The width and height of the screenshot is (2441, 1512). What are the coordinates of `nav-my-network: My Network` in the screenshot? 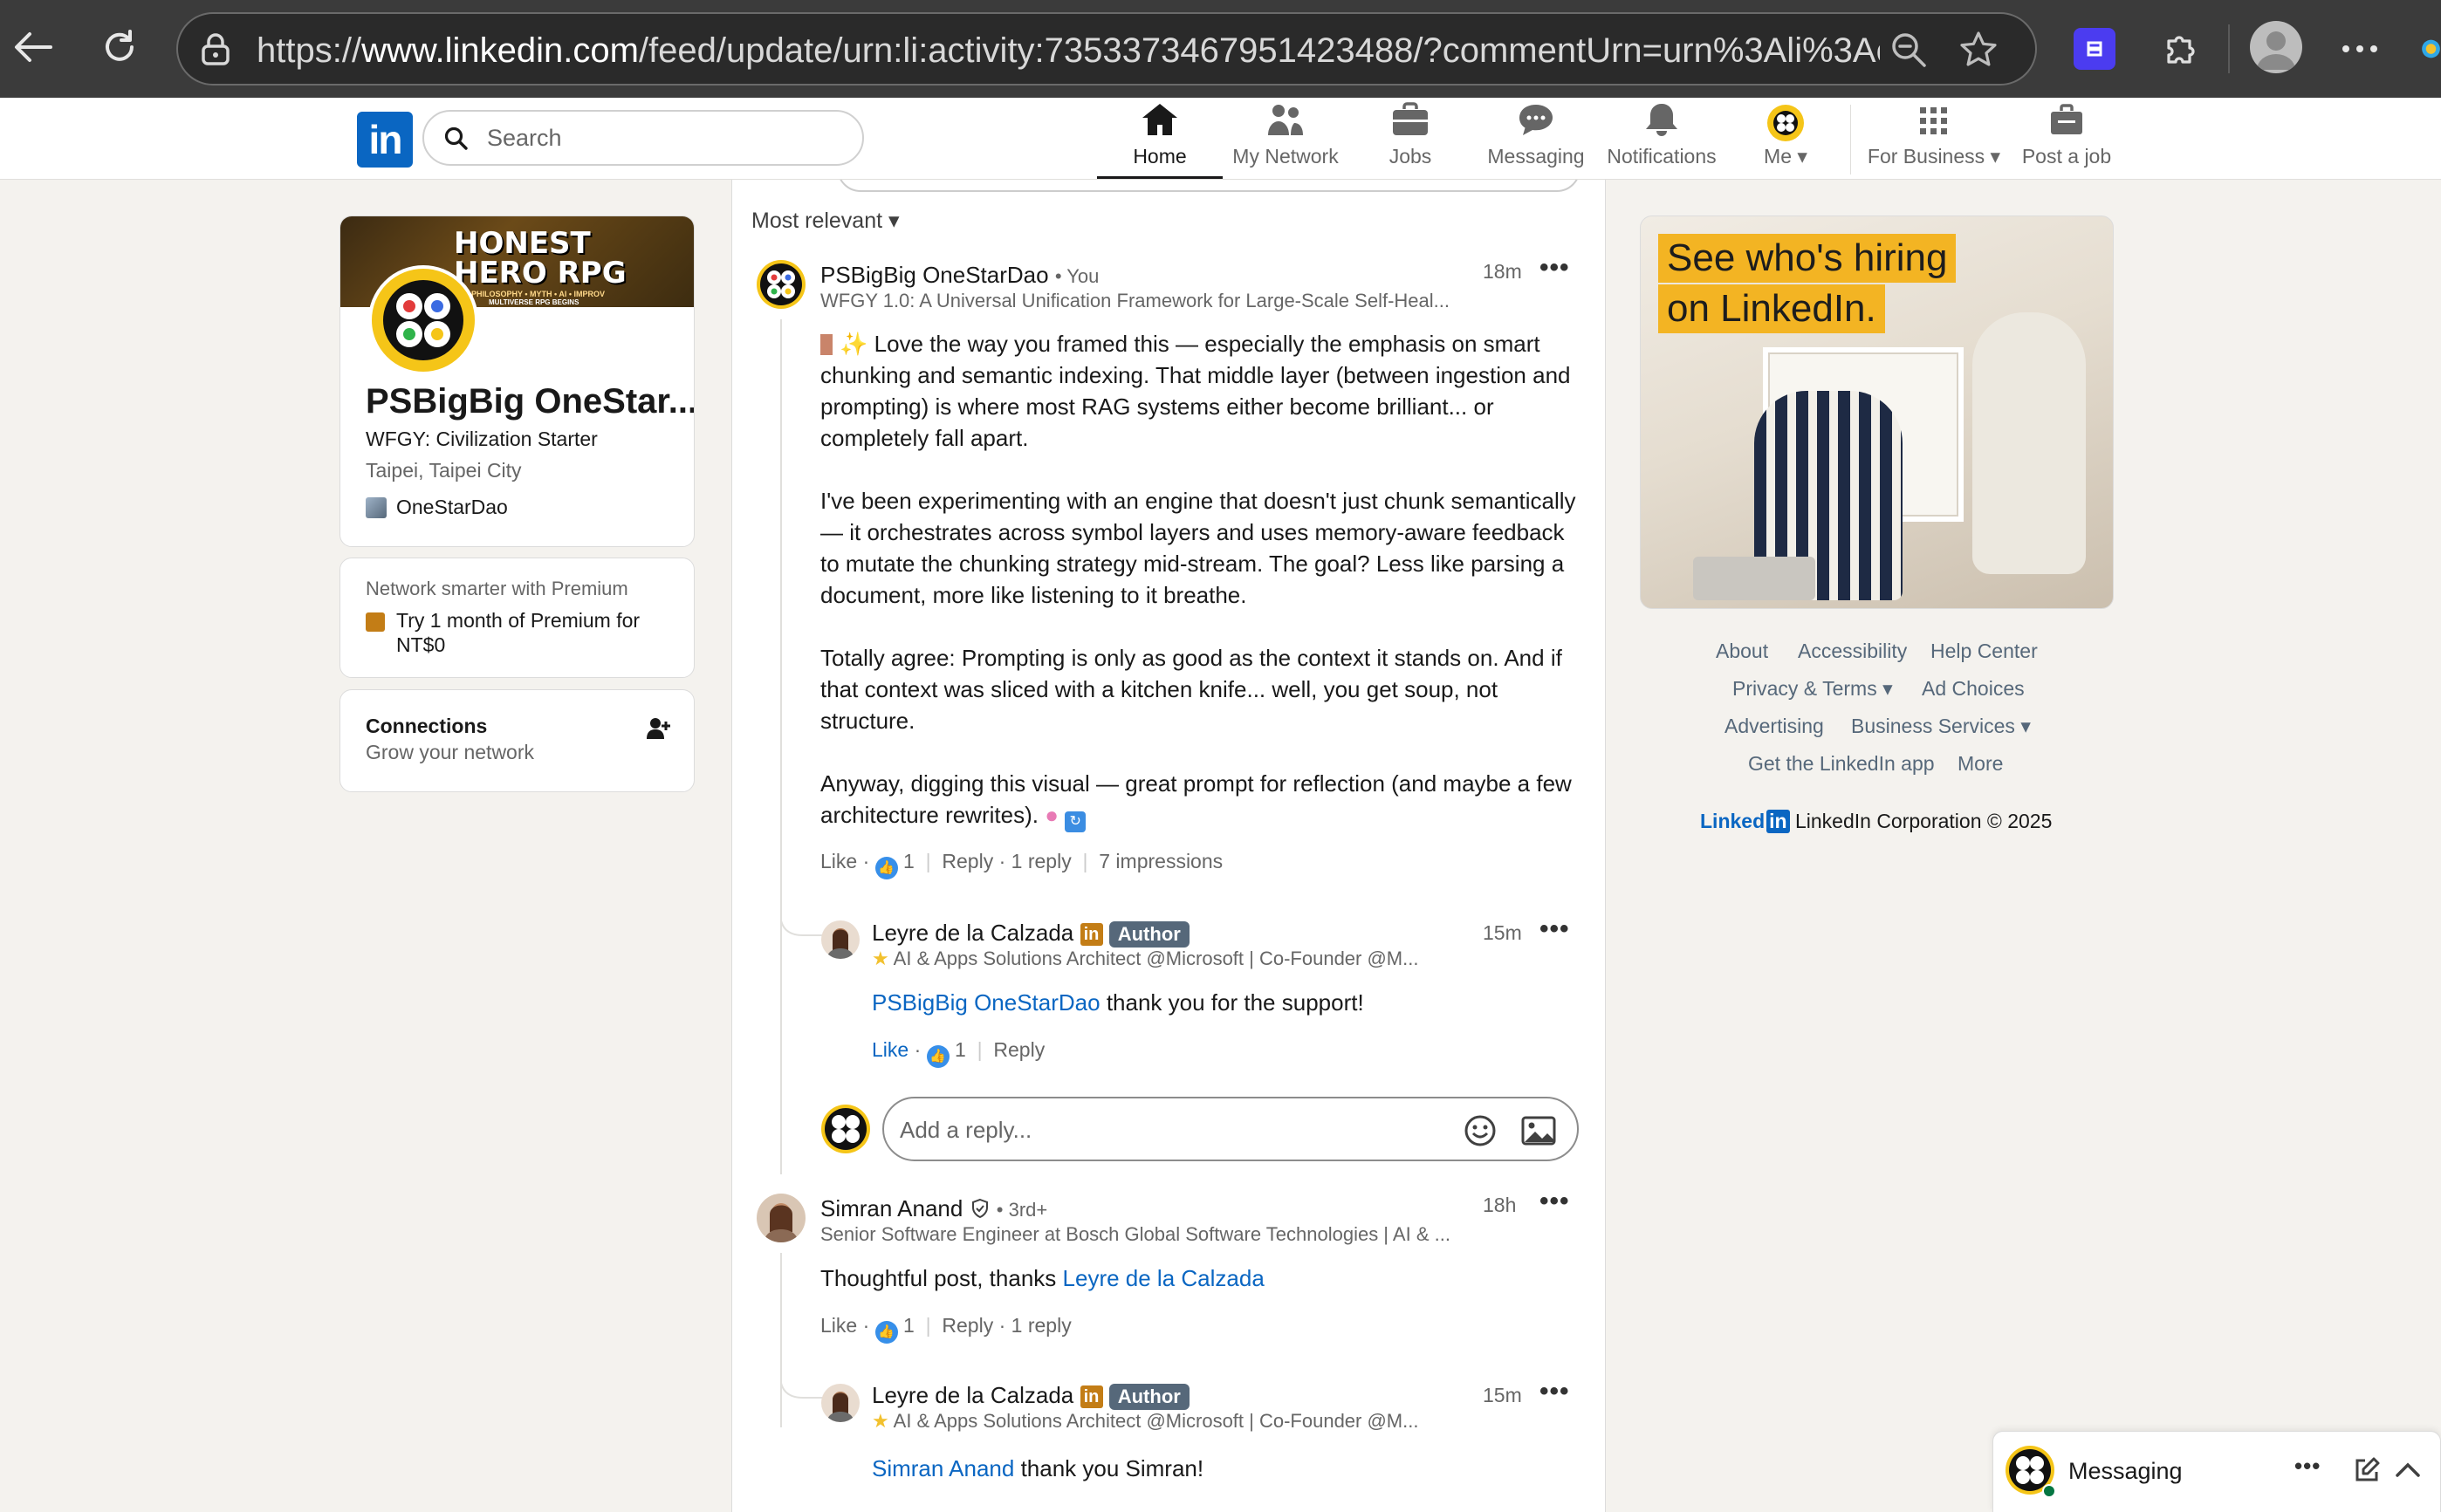 It's located at (1285, 140).